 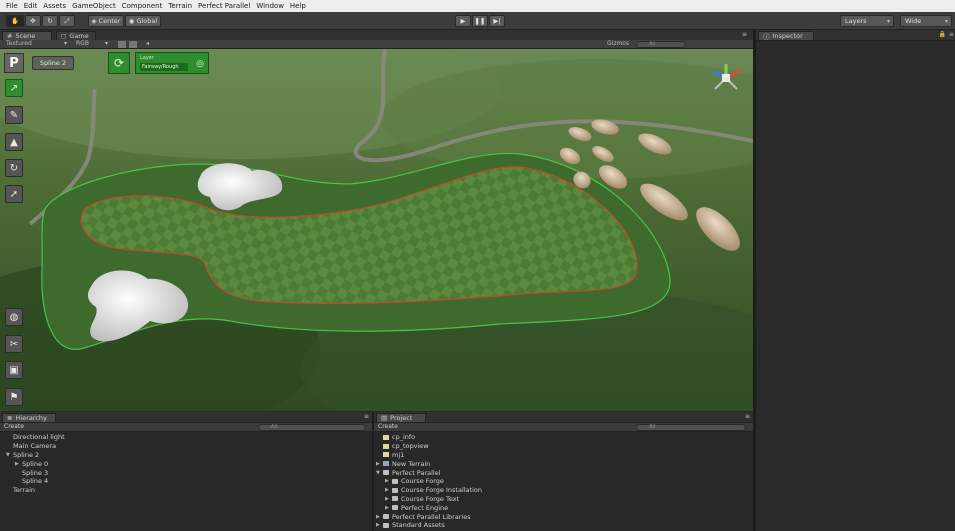 What do you see at coordinates (14, 344) in the screenshot?
I see `split-tool: ✂` at bounding box center [14, 344].